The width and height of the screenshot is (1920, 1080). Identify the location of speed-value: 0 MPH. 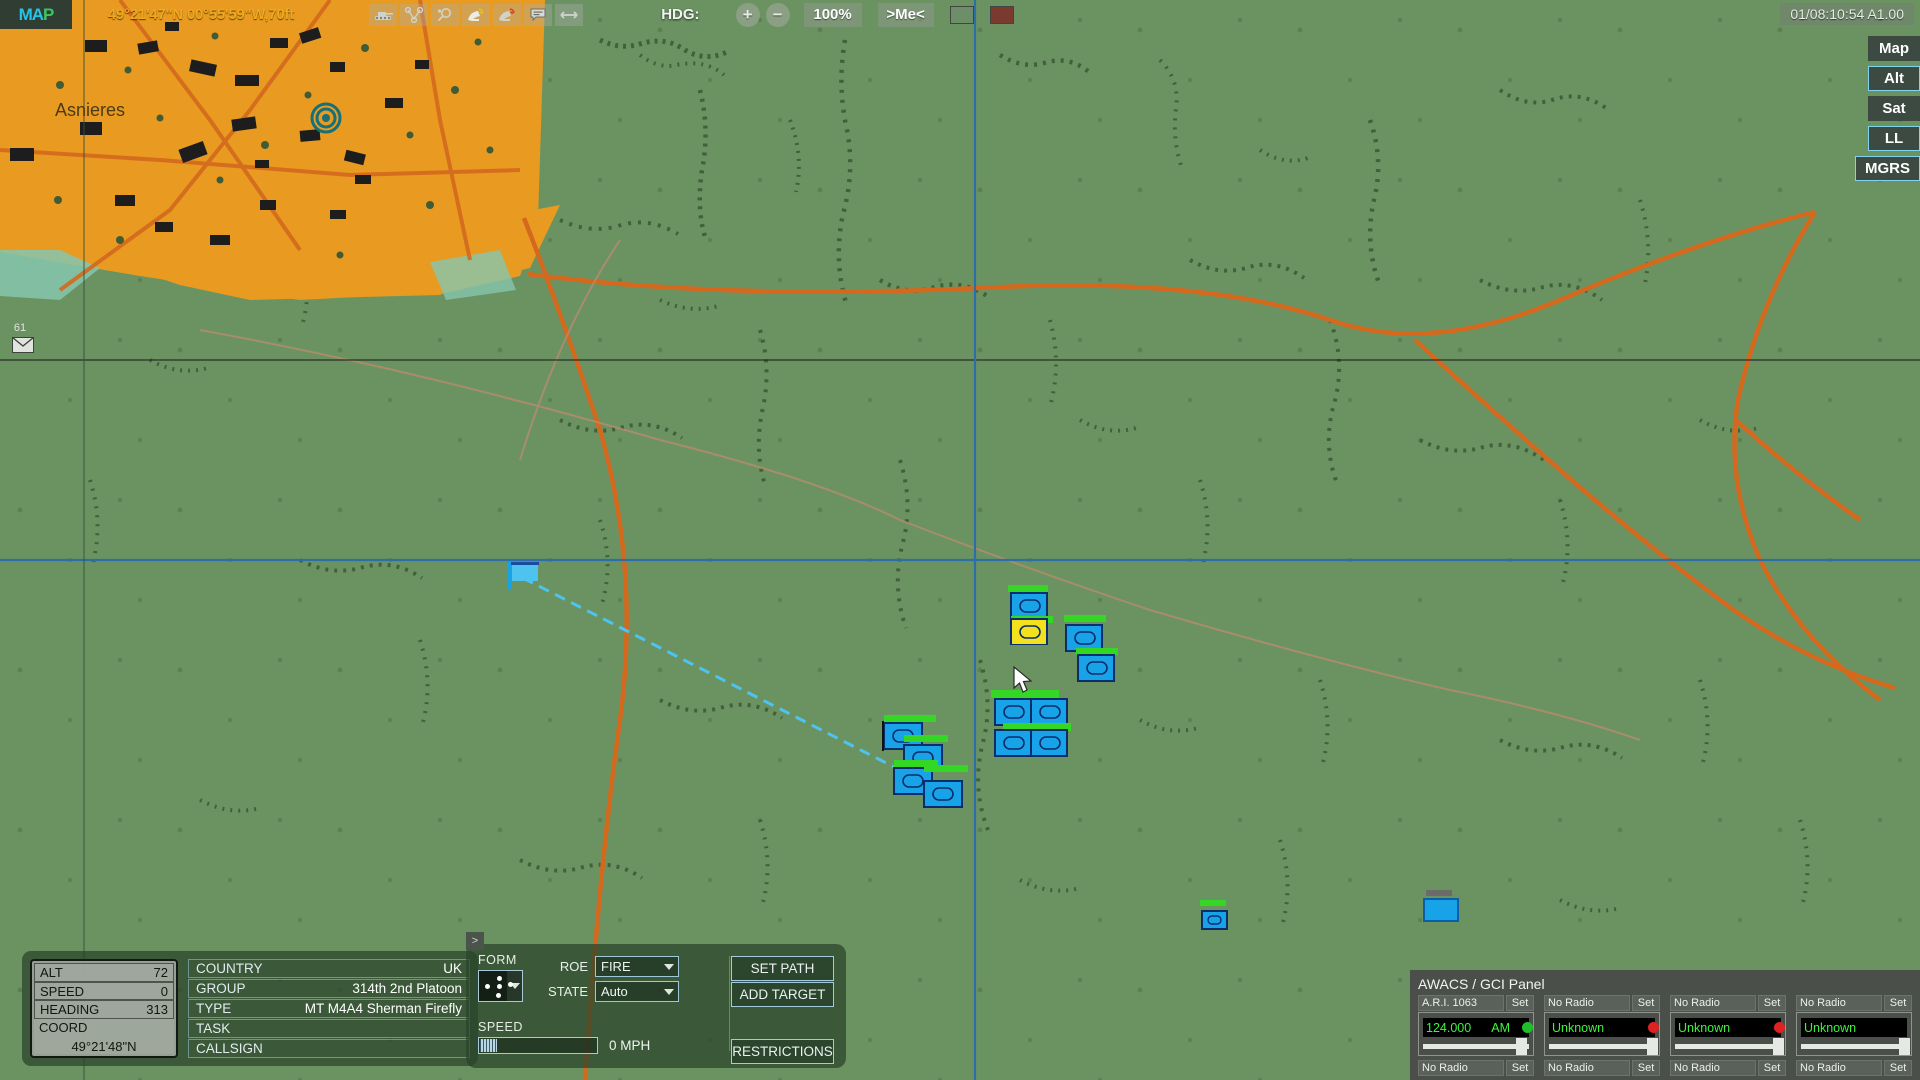
(630, 1045).